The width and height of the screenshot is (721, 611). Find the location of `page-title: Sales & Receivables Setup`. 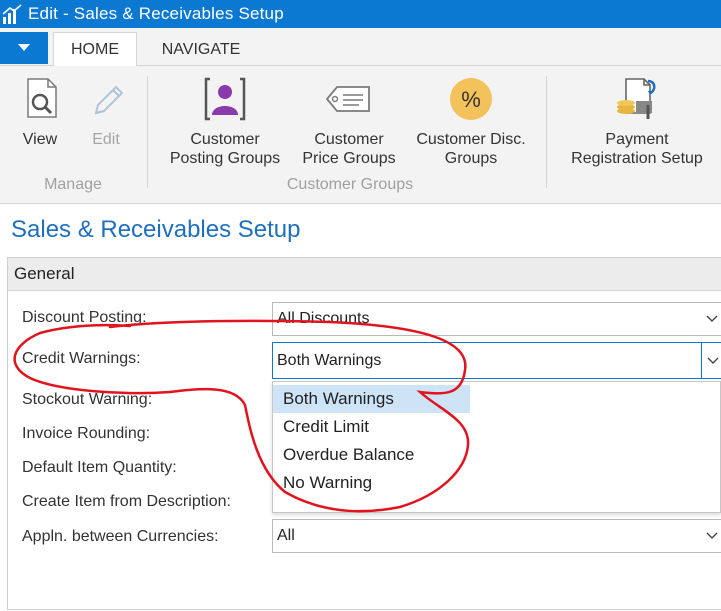

page-title: Sales & Receivables Setup is located at coordinates (156, 229).